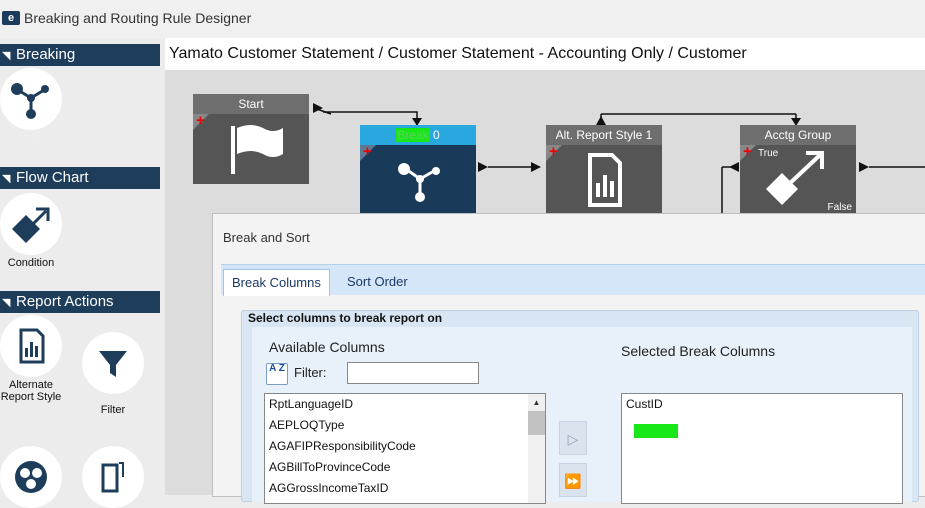 The height and width of the screenshot is (508, 925). I want to click on node-alt-report-style: Alt. Report Style 1 +, so click(604, 170).